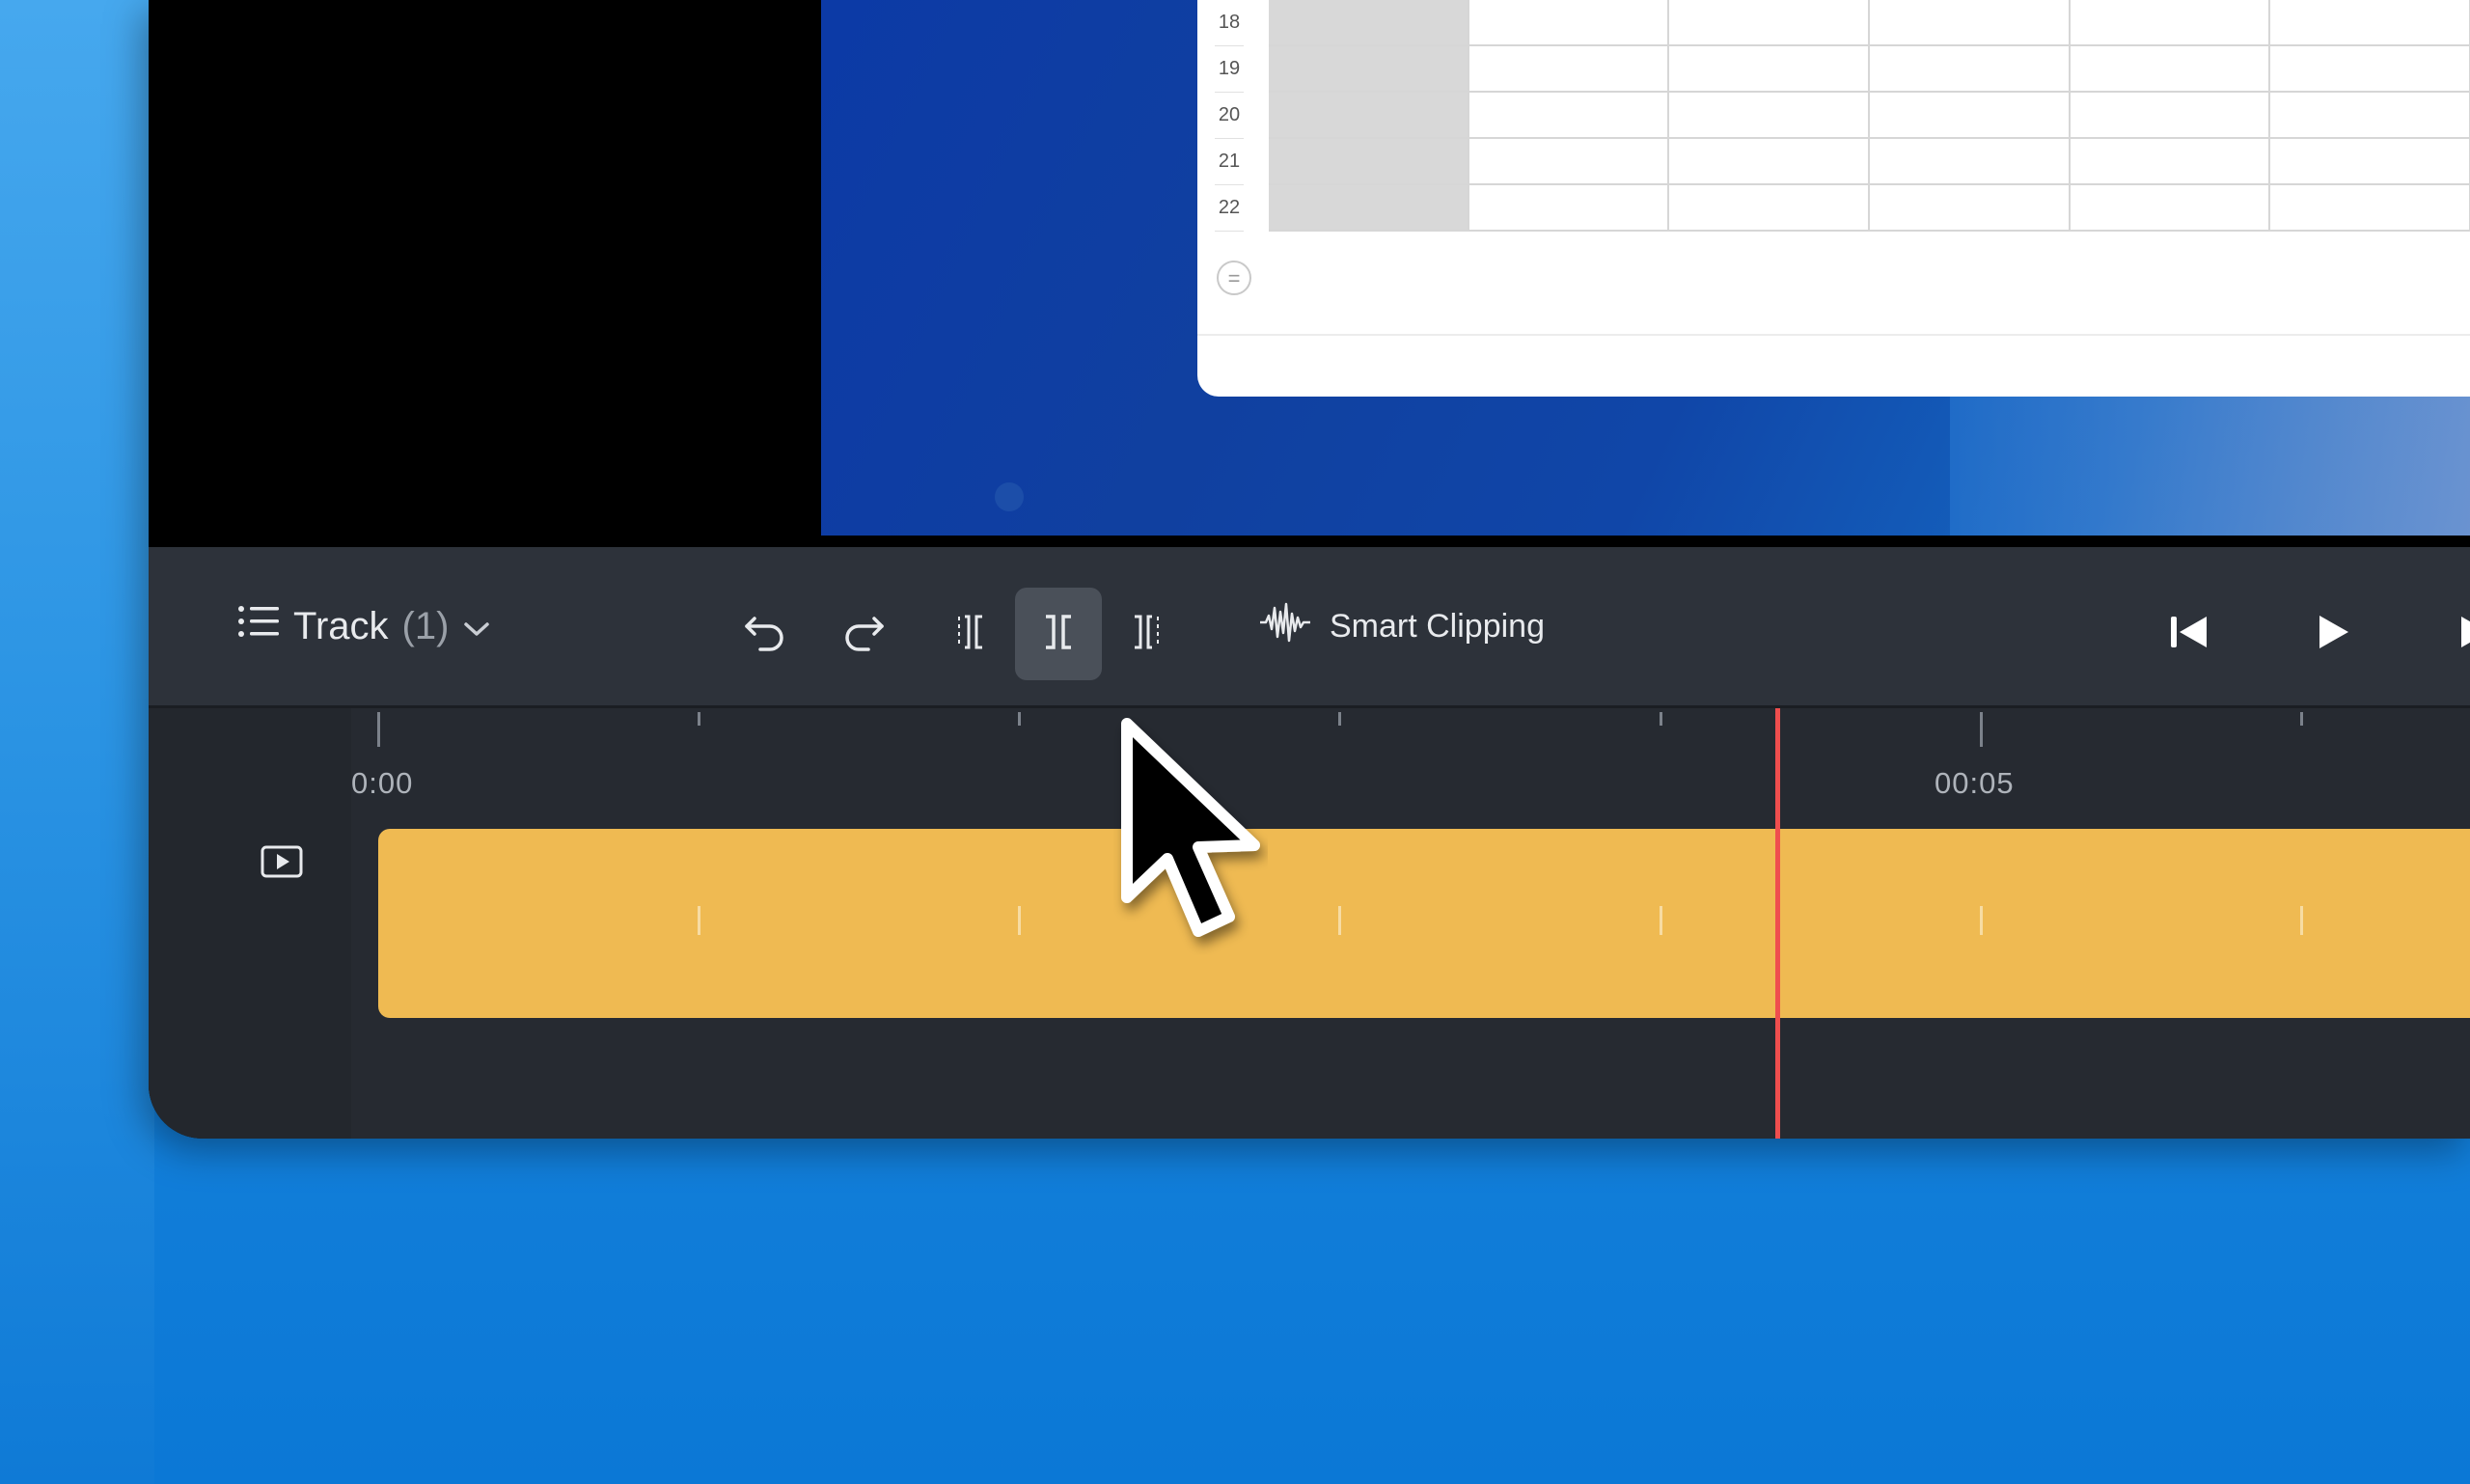 The image size is (2470, 1484). What do you see at coordinates (1229, 23) in the screenshot?
I see `row-number: 18` at bounding box center [1229, 23].